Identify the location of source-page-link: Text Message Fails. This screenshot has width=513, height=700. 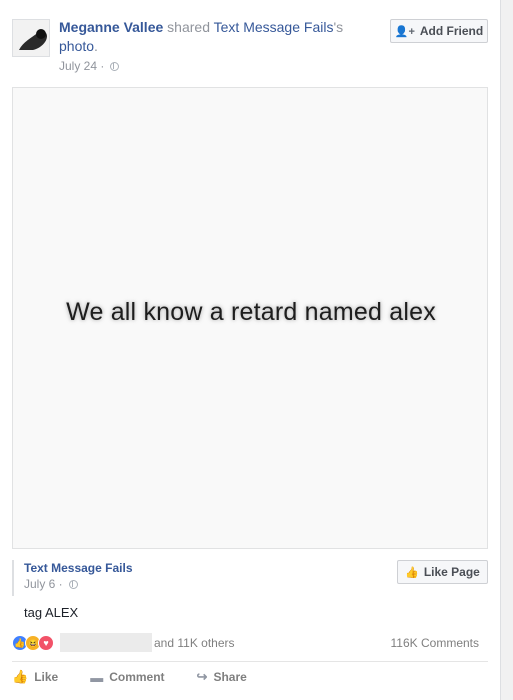
(78, 568).